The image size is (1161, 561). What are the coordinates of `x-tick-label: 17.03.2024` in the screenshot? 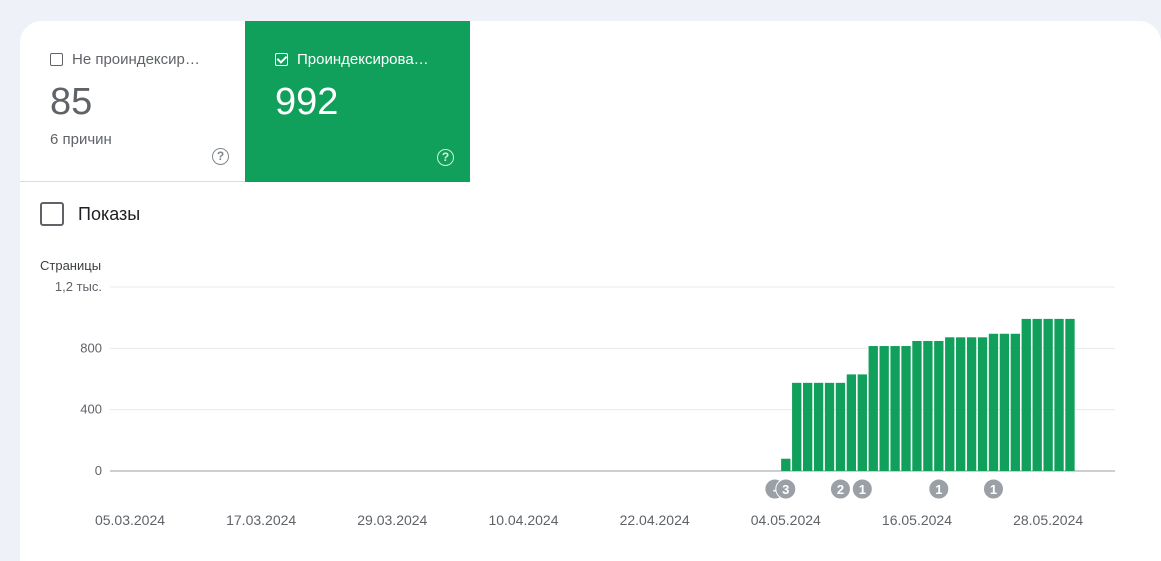 It's located at (261, 520).